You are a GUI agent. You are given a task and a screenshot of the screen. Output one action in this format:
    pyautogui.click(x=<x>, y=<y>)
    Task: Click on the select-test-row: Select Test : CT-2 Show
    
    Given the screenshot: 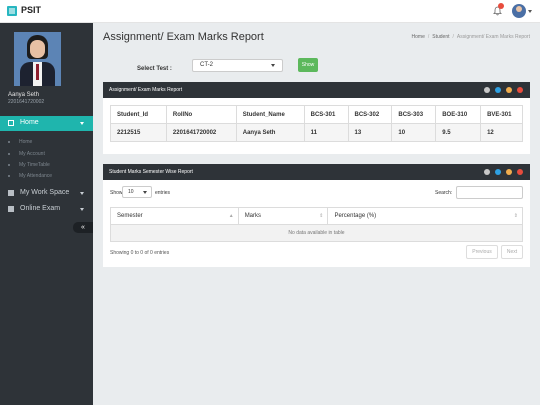 What is the action you would take?
    pyautogui.click(x=316, y=67)
    